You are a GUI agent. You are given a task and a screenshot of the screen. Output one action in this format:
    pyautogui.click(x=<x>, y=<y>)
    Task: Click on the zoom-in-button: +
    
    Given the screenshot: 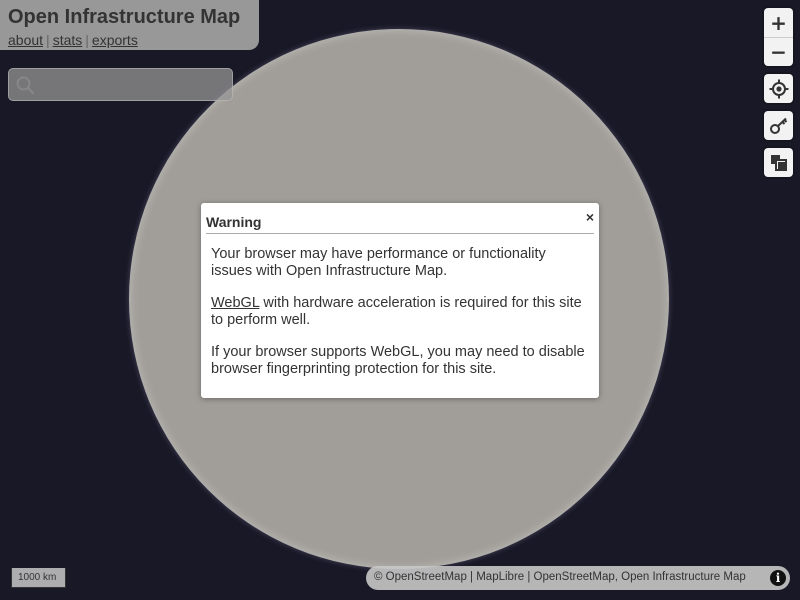 What is the action you would take?
    pyautogui.click(x=778, y=22)
    